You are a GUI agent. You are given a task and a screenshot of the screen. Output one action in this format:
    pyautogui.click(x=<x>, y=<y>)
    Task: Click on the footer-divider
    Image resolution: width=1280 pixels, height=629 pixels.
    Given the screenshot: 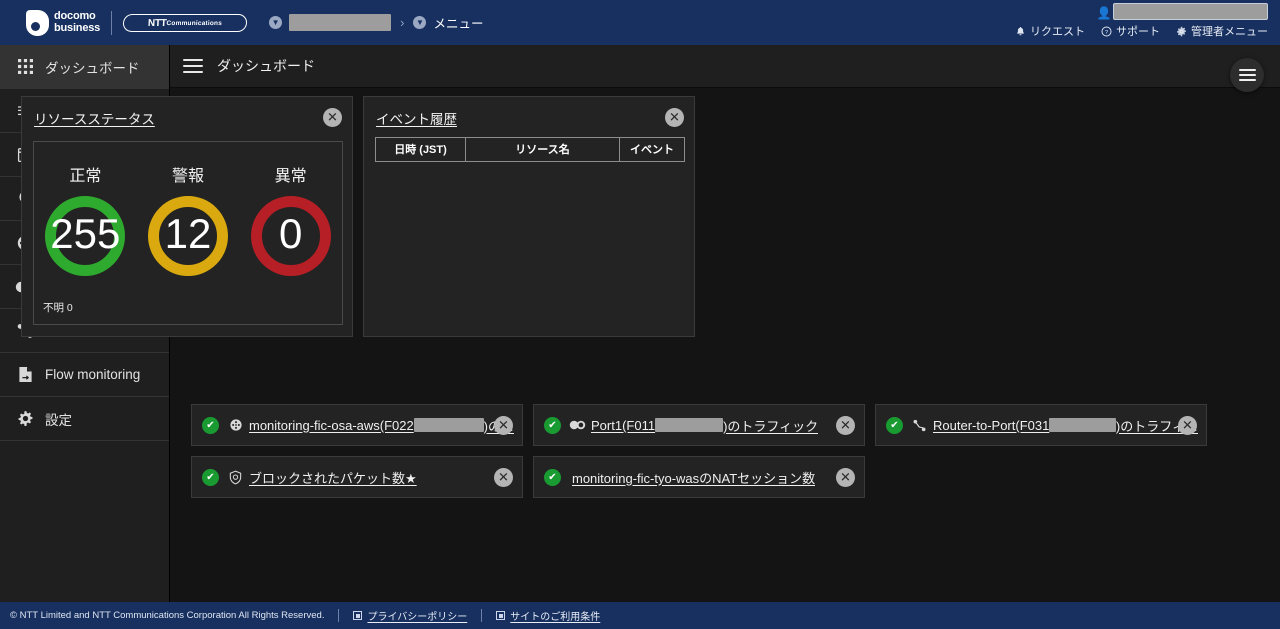 What is the action you would take?
    pyautogui.click(x=339, y=615)
    